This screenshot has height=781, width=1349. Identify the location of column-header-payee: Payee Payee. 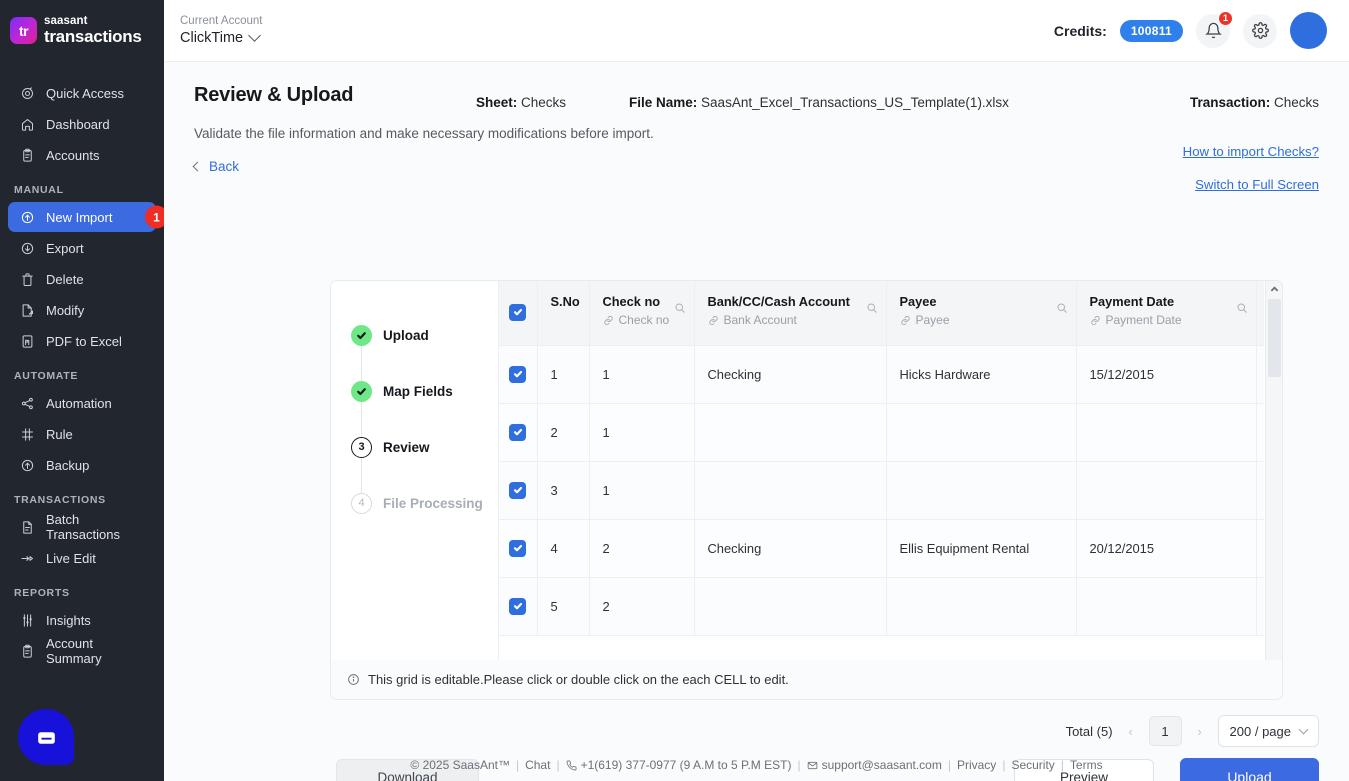
(981, 313).